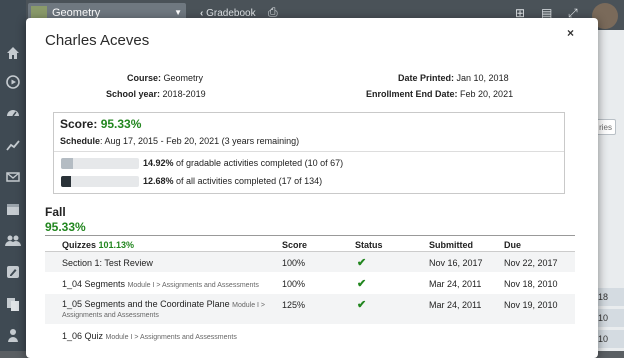 The height and width of the screenshot is (358, 624). What do you see at coordinates (531, 305) in the screenshot?
I see `row-due: Nov 19, 2010` at bounding box center [531, 305].